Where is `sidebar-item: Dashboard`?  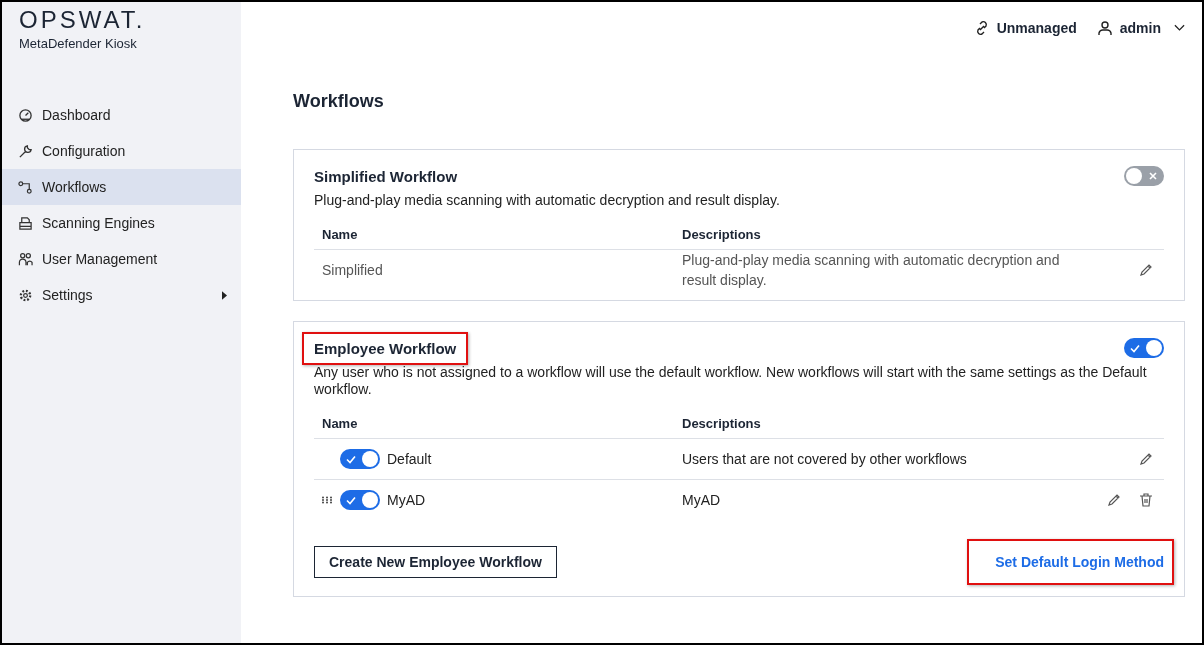
sidebar-item: Dashboard is located at coordinates (121, 115).